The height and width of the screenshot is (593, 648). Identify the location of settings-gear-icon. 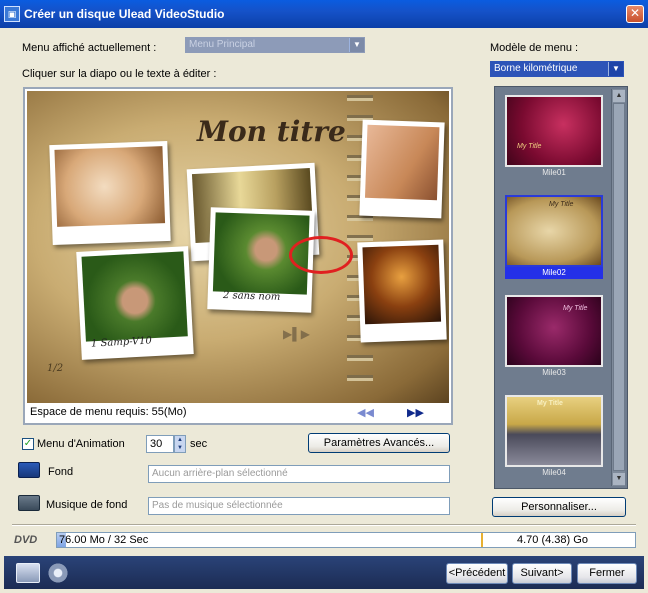
(58, 573).